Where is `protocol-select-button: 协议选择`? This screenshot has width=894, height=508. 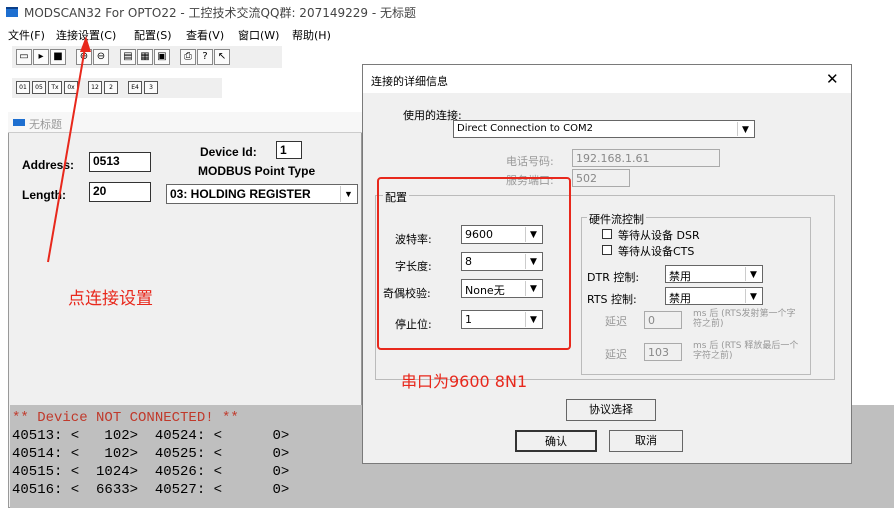 protocol-select-button: 协议选择 is located at coordinates (611, 410).